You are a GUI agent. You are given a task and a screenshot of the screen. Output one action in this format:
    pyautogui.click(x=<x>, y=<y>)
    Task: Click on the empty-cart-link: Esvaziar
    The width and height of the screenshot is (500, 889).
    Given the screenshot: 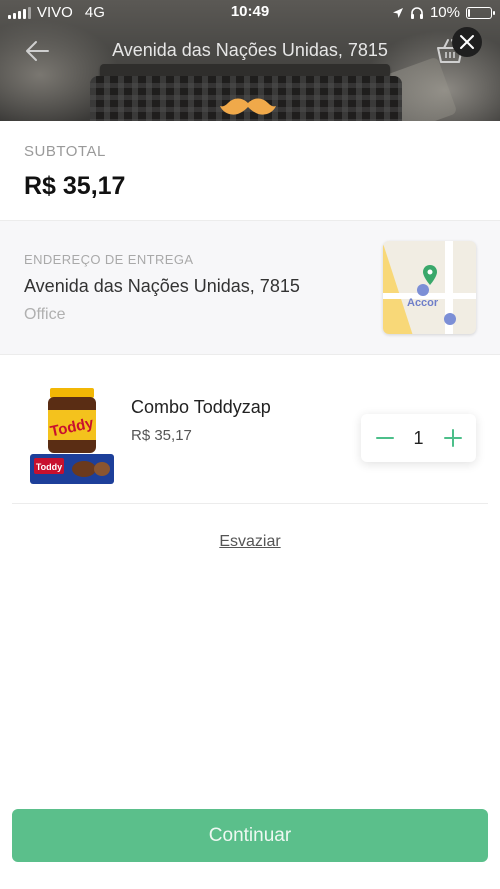 What is the action you would take?
    pyautogui.click(x=249, y=541)
    